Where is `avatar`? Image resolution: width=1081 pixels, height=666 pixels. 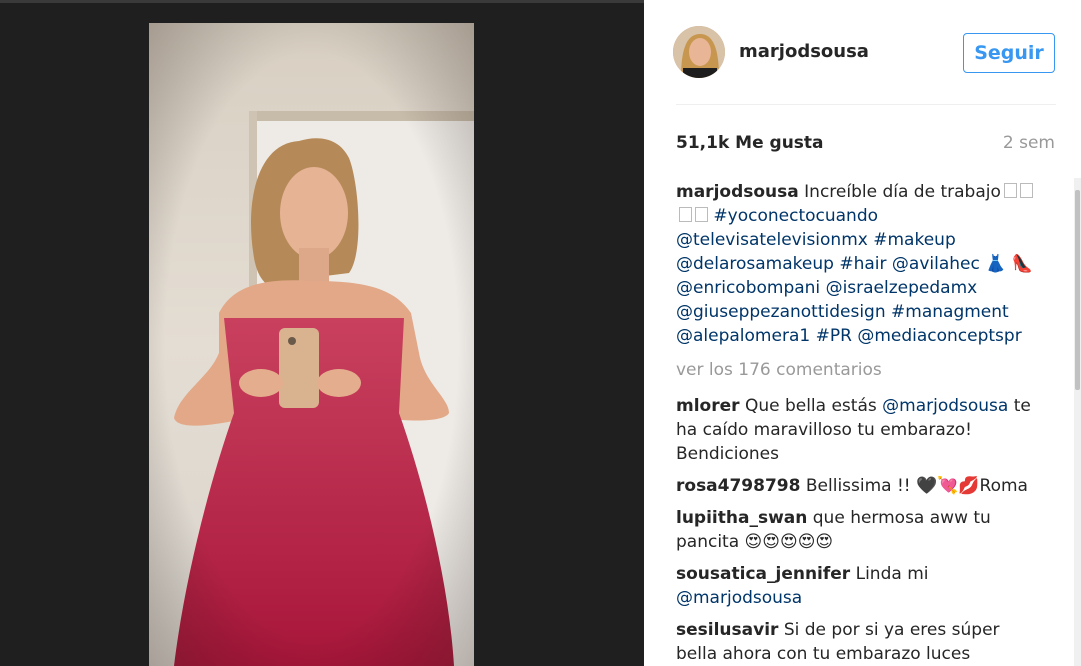 avatar is located at coordinates (699, 52).